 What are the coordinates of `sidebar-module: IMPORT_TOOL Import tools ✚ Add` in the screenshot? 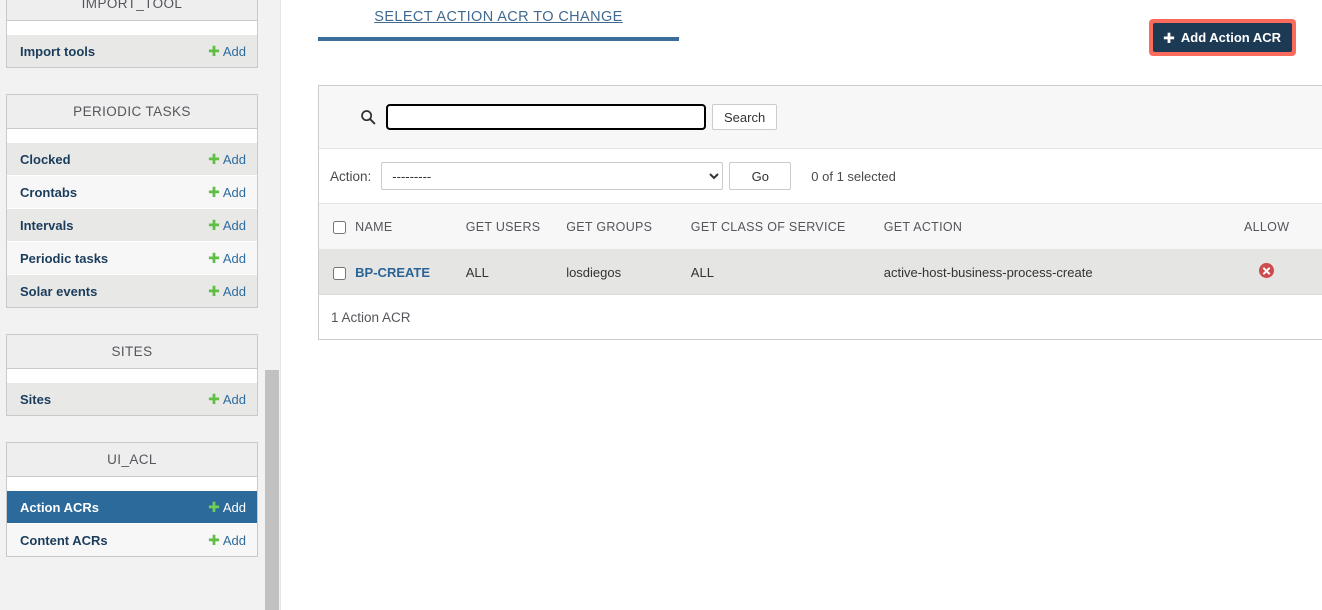 It's located at (132, 34).